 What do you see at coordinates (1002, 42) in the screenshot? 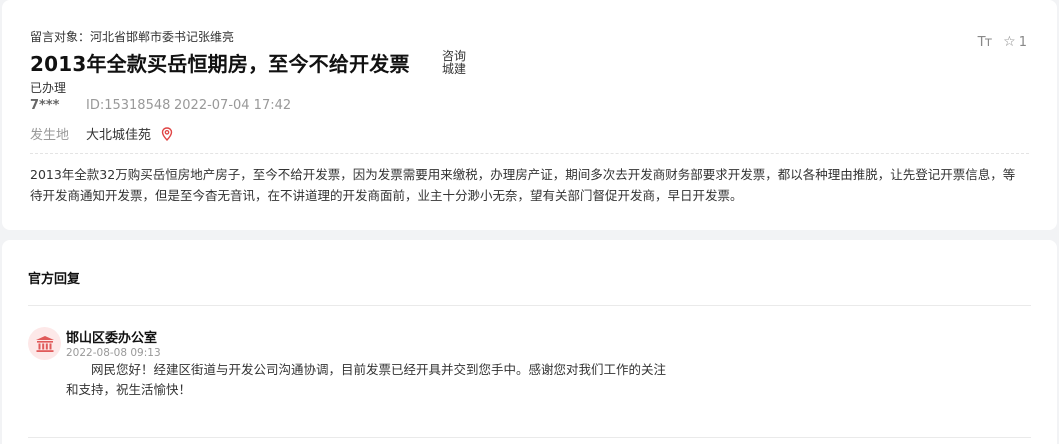
I see `toolbar: Tт ☆ 1` at bounding box center [1002, 42].